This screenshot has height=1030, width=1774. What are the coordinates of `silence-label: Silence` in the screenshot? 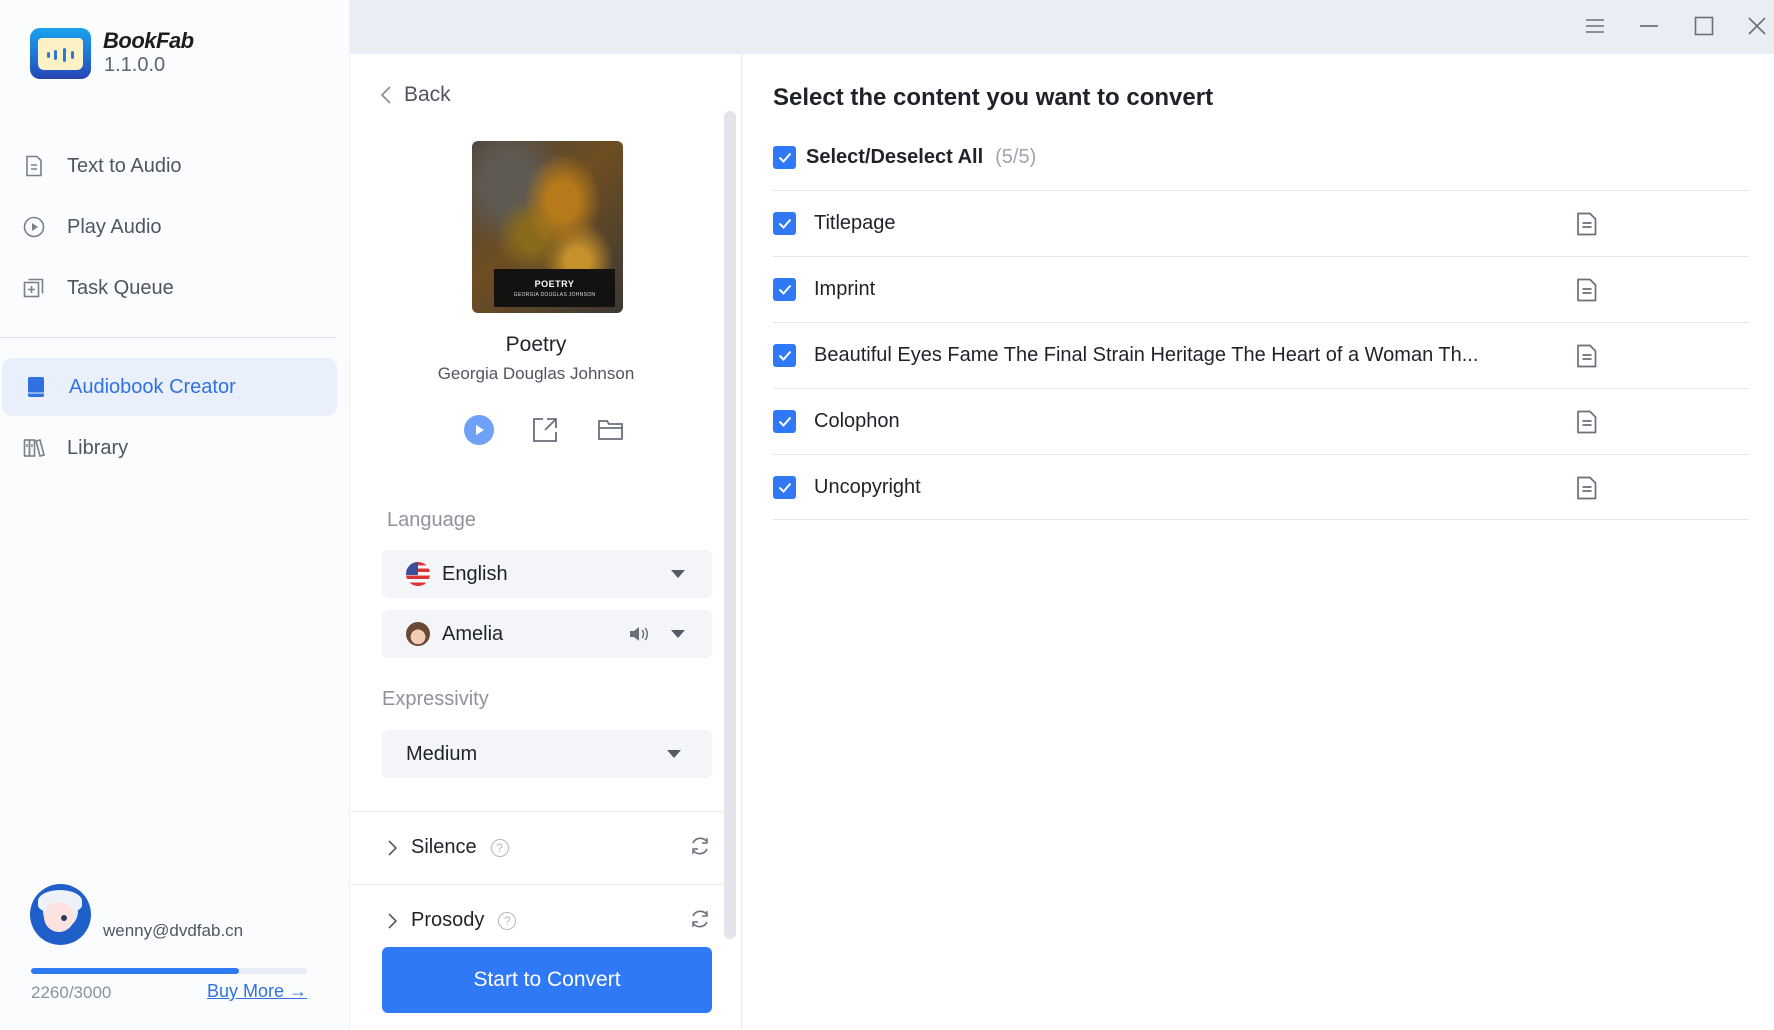 It's located at (444, 847).